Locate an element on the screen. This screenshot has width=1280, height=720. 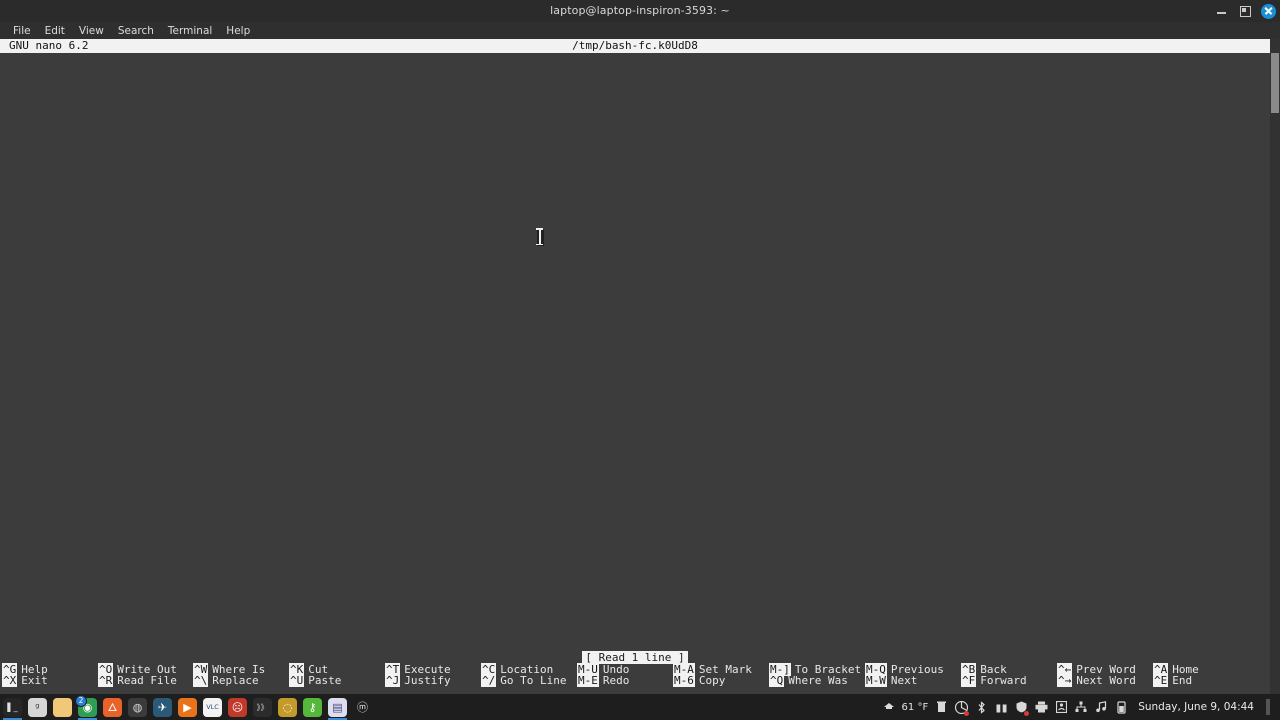
nano-shortcut-key: M-6 is located at coordinates (684, 680).